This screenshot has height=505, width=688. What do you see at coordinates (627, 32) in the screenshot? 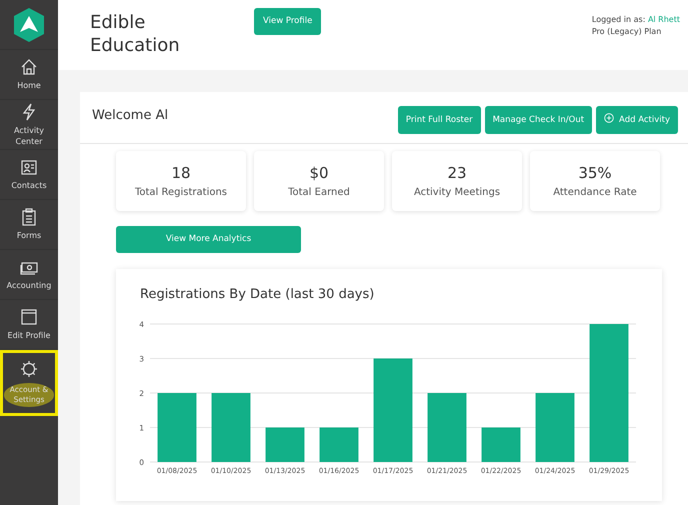
I see `plan-label: Pro (Legacy) Plan` at bounding box center [627, 32].